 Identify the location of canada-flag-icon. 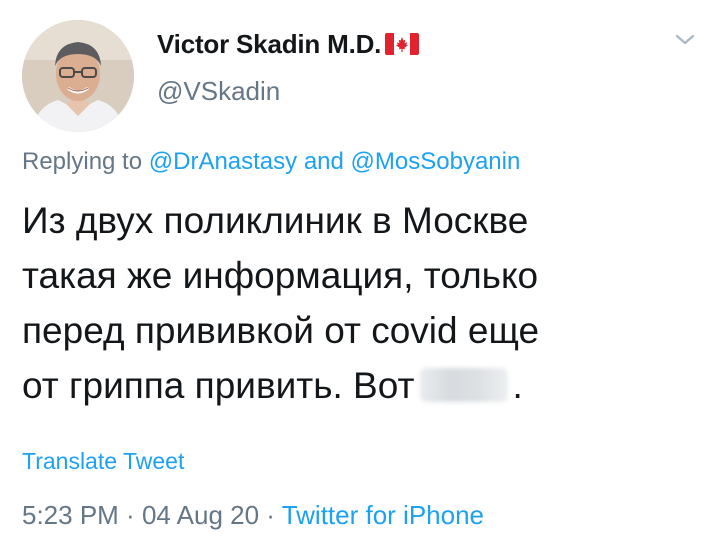
(402, 44).